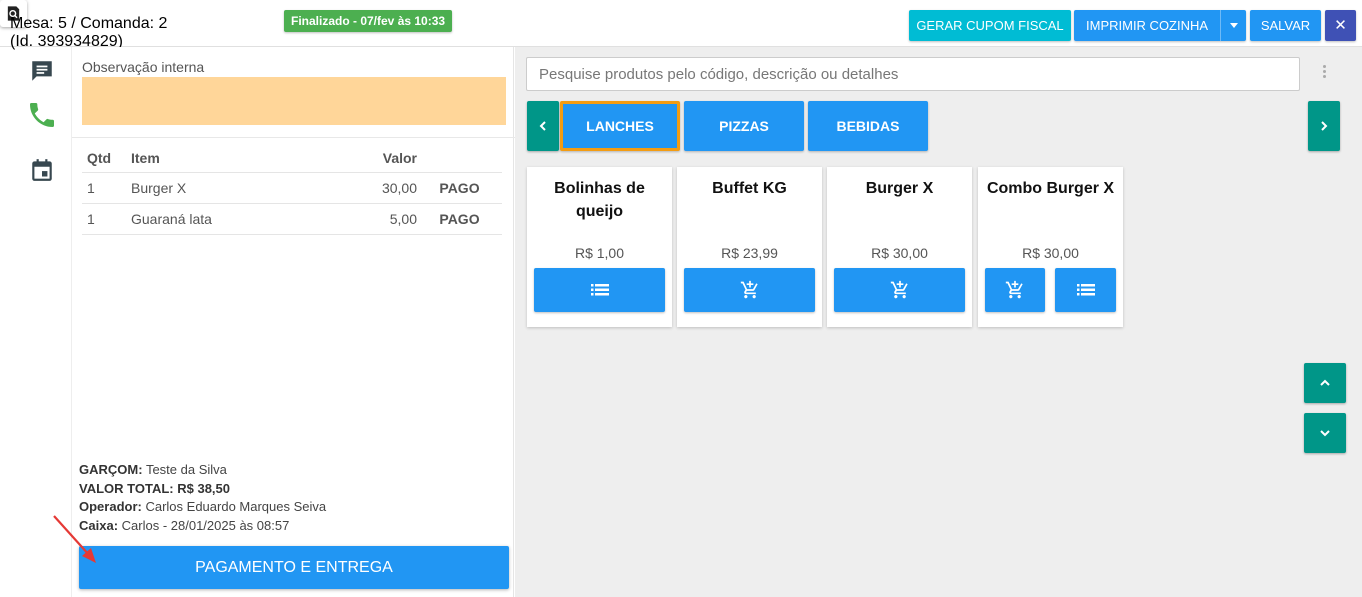 This screenshot has height=597, width=1362. I want to click on scroll-down-button, so click(1325, 433).